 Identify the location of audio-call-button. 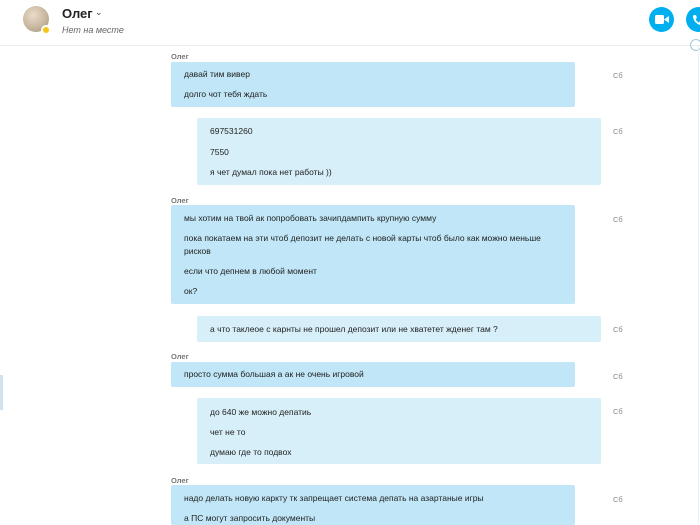
(693, 19).